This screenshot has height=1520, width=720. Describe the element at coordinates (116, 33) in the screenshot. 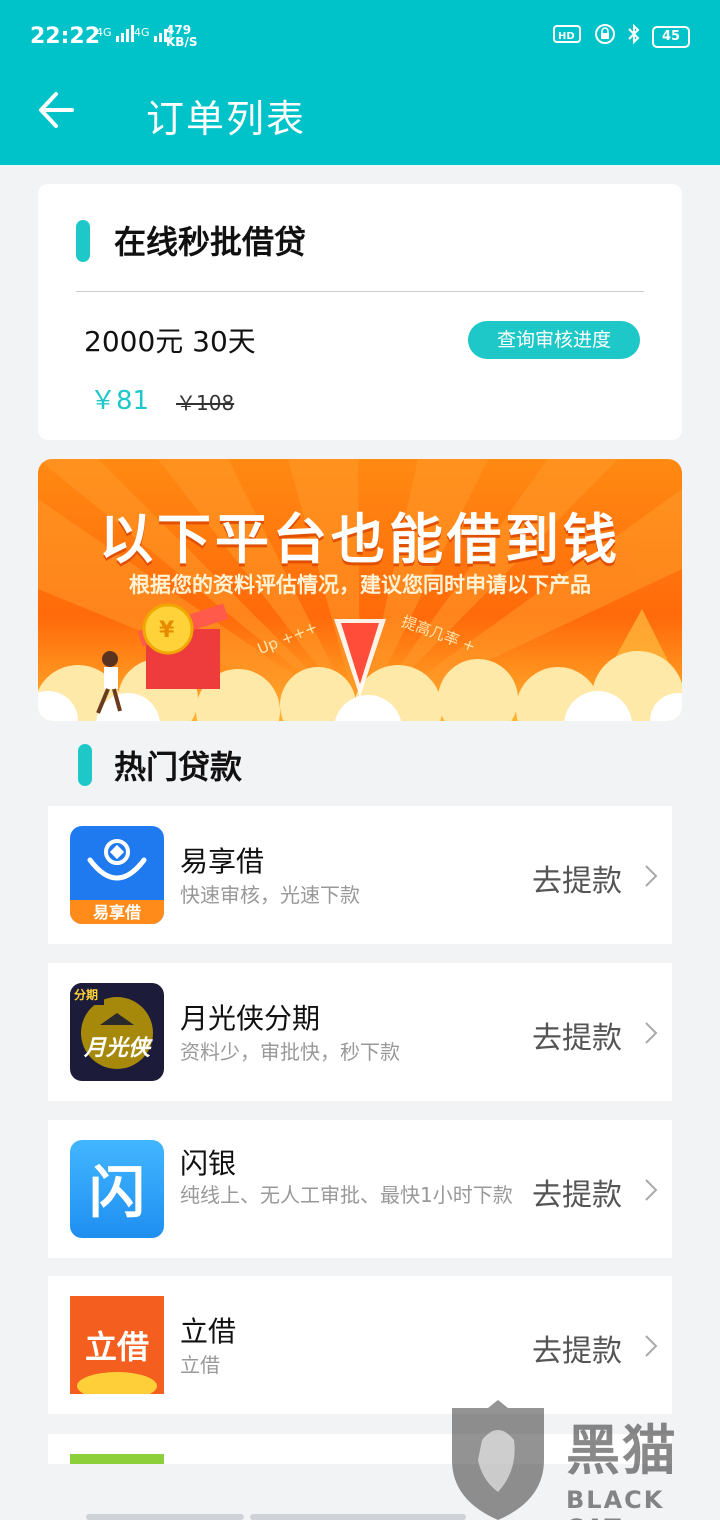

I see `signal-1-icon: 4G` at that location.